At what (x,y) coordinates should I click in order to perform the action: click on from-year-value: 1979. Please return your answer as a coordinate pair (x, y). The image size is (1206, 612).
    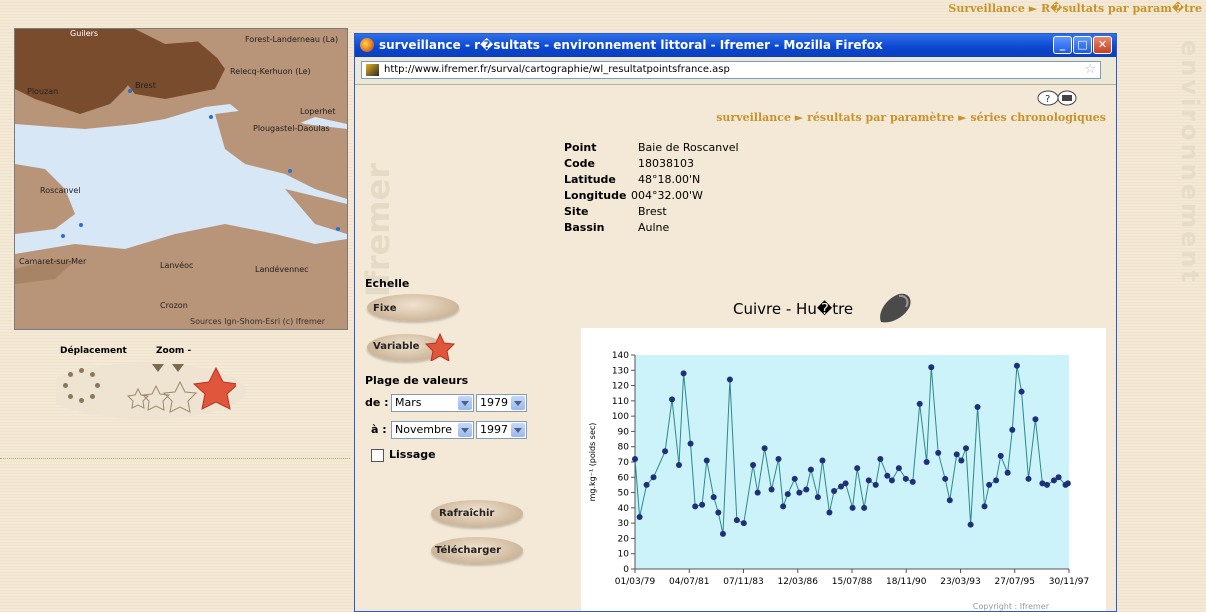
    Looking at the image, I should click on (494, 402).